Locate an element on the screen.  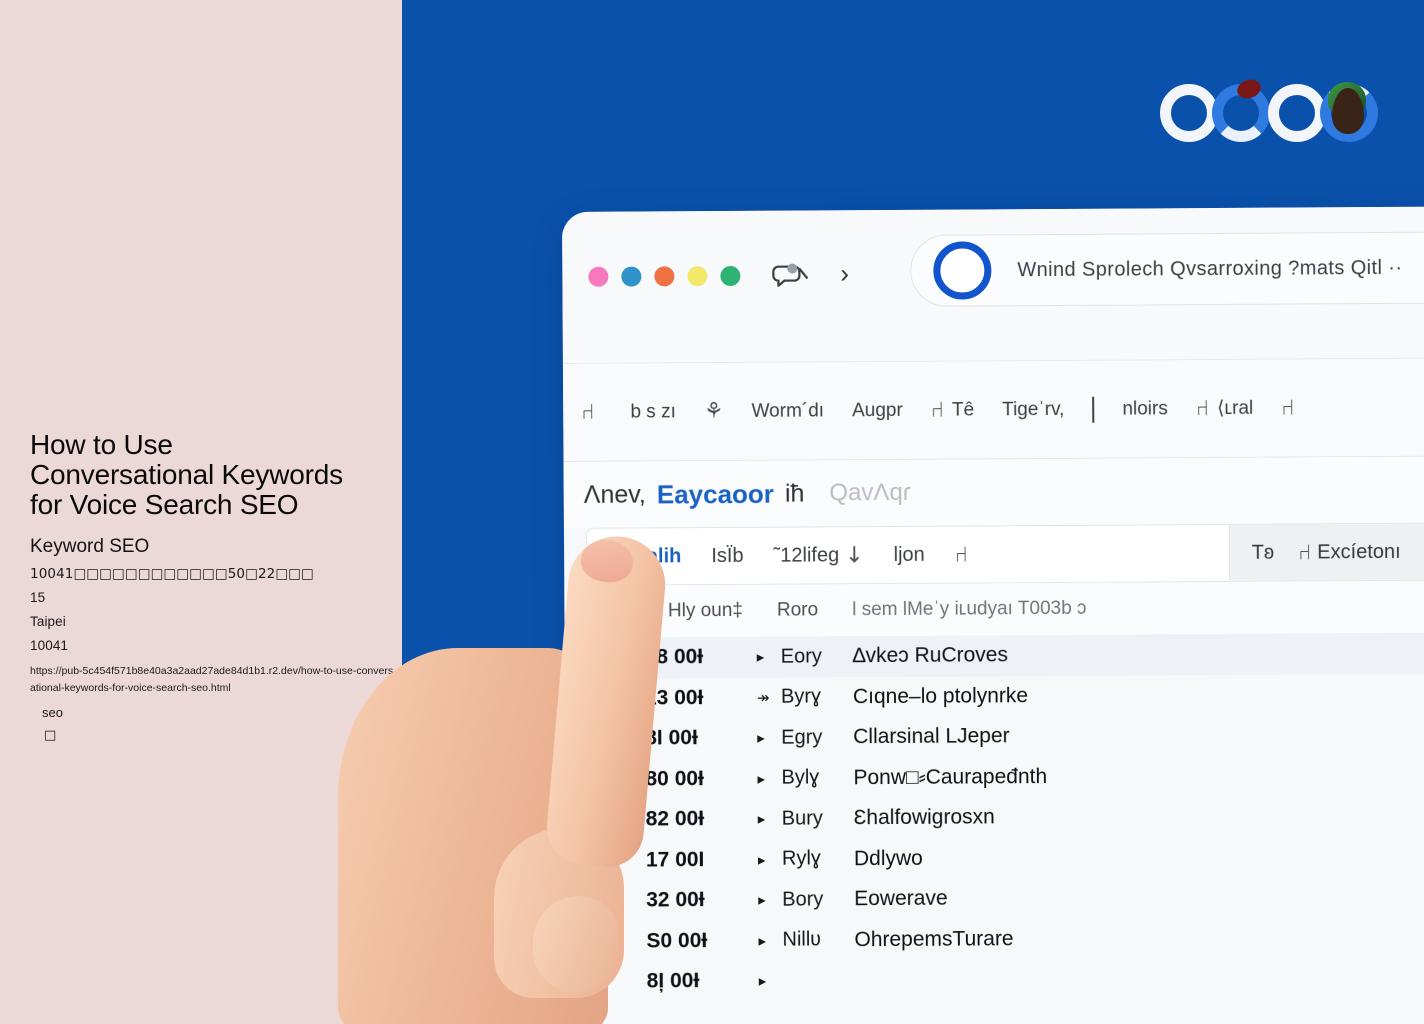
heading-part-c: iħ is located at coordinates (794, 493).